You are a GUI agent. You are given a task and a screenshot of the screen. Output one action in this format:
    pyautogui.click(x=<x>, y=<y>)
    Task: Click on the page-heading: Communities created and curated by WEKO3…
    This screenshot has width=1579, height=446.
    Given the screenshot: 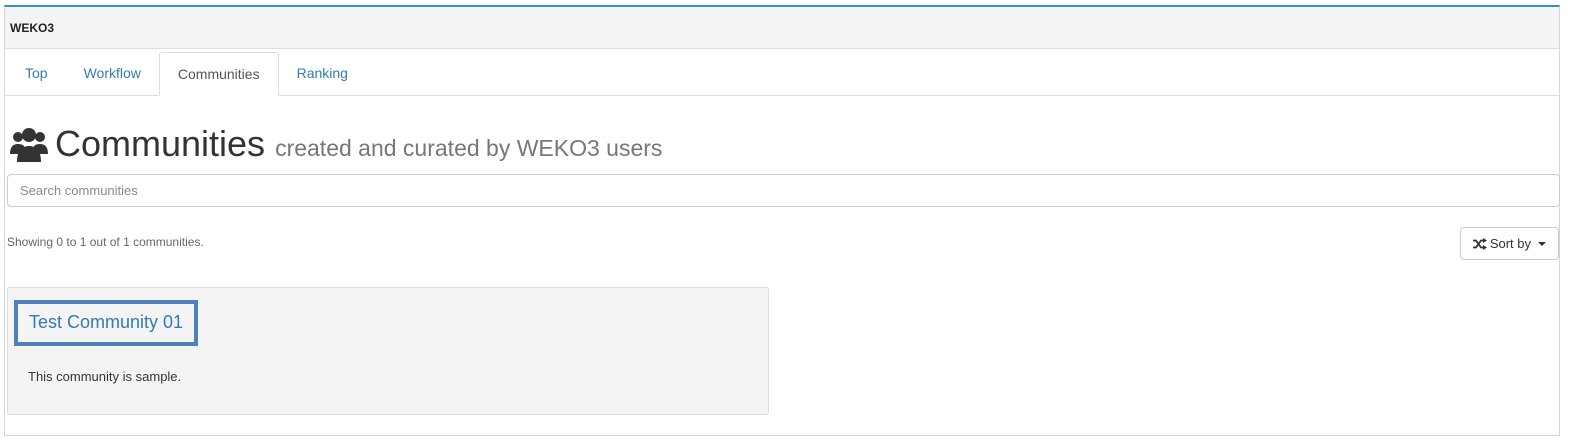 What is the action you would take?
    pyautogui.click(x=335, y=144)
    